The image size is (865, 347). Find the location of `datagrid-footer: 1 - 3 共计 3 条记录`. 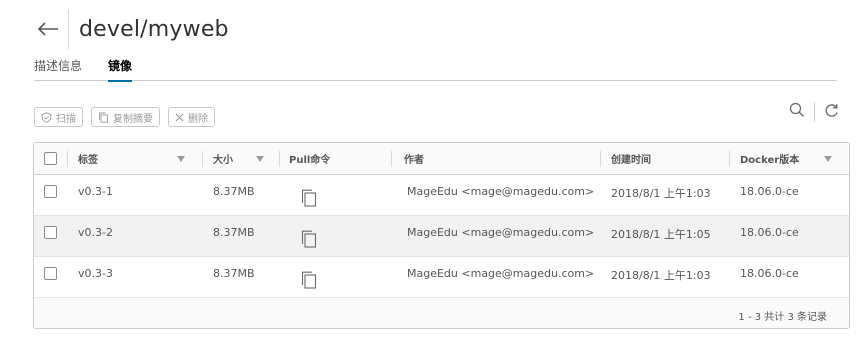

datagrid-footer: 1 - 3 共计 3 条记录 is located at coordinates (441, 313).